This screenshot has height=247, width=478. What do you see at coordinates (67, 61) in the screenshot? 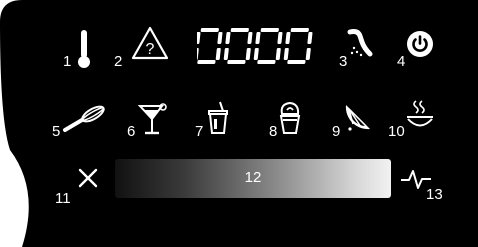
I see `label-1: 1` at bounding box center [67, 61].